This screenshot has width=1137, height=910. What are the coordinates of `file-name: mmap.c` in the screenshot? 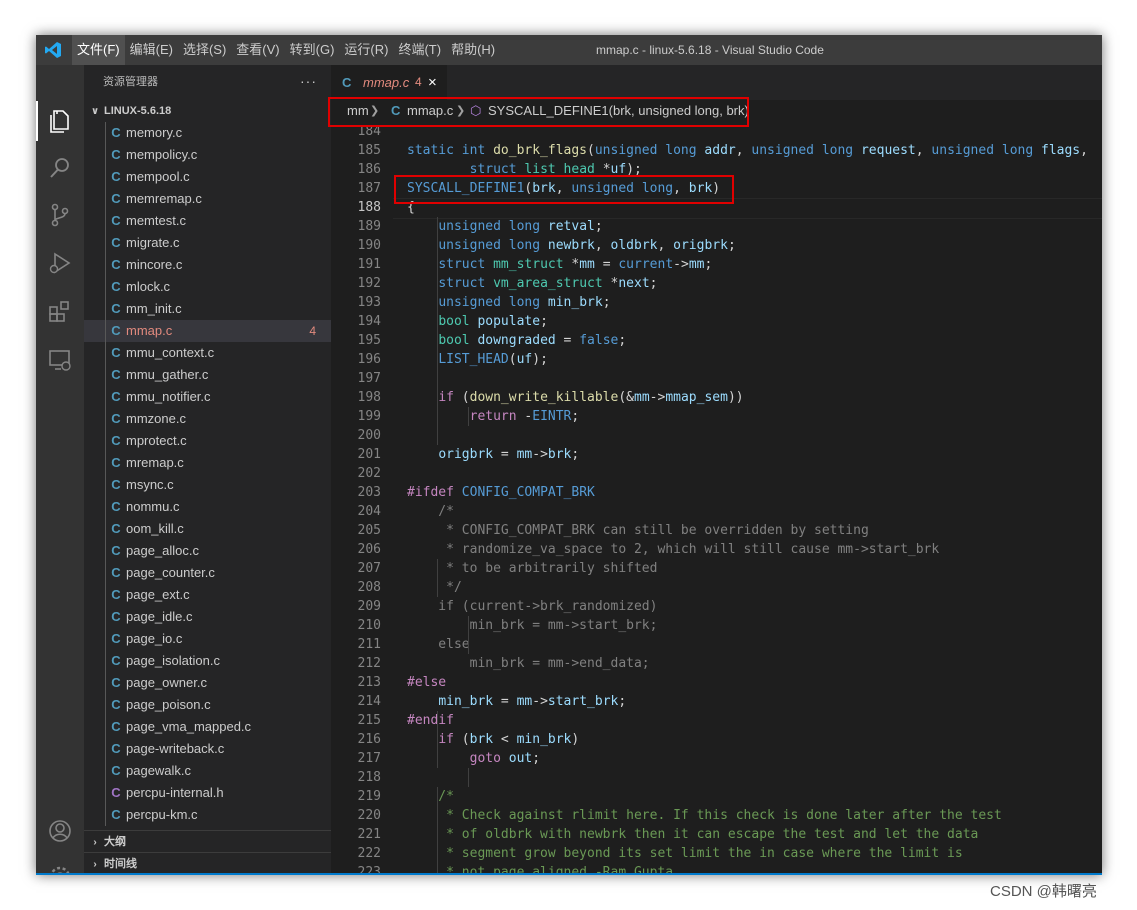 It's located at (149, 330).